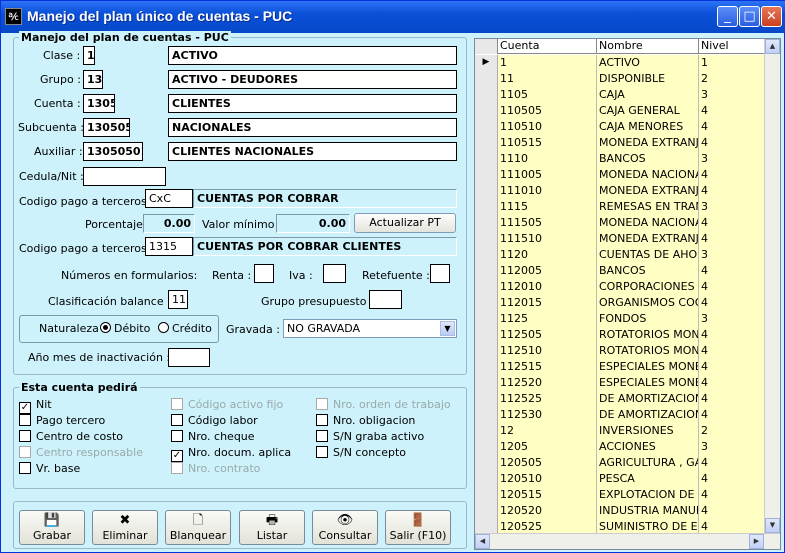 Image resolution: width=785 pixels, height=553 pixels. What do you see at coordinates (547, 479) in the screenshot?
I see `cell-cuenta: 120510` at bounding box center [547, 479].